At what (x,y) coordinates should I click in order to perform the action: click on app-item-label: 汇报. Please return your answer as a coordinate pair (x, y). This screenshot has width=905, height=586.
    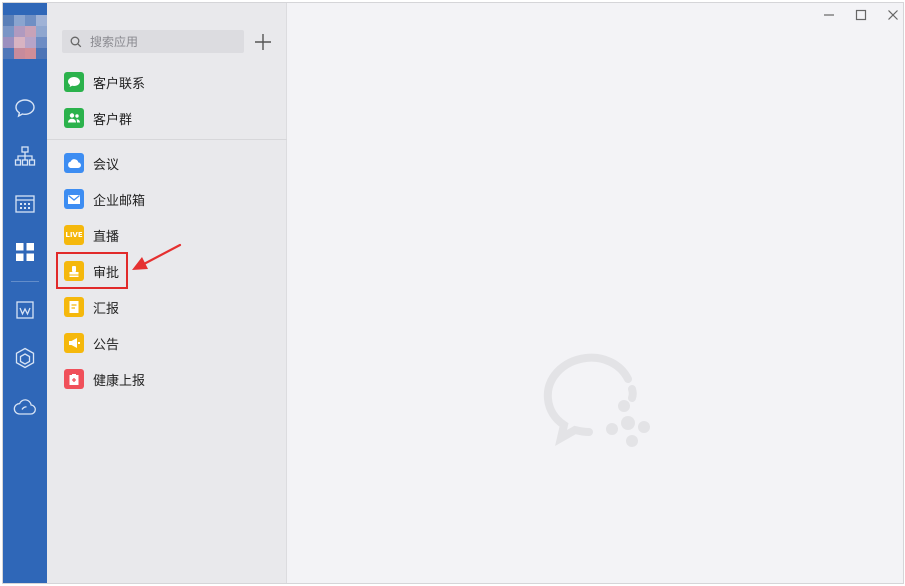
    Looking at the image, I should click on (106, 309).